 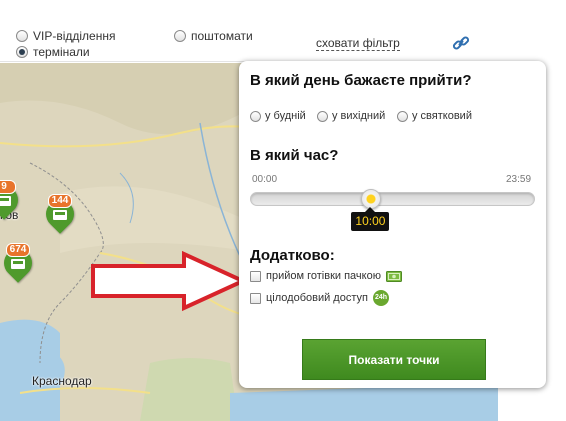 What do you see at coordinates (62, 381) in the screenshot?
I see `city-label: Краснодар` at bounding box center [62, 381].